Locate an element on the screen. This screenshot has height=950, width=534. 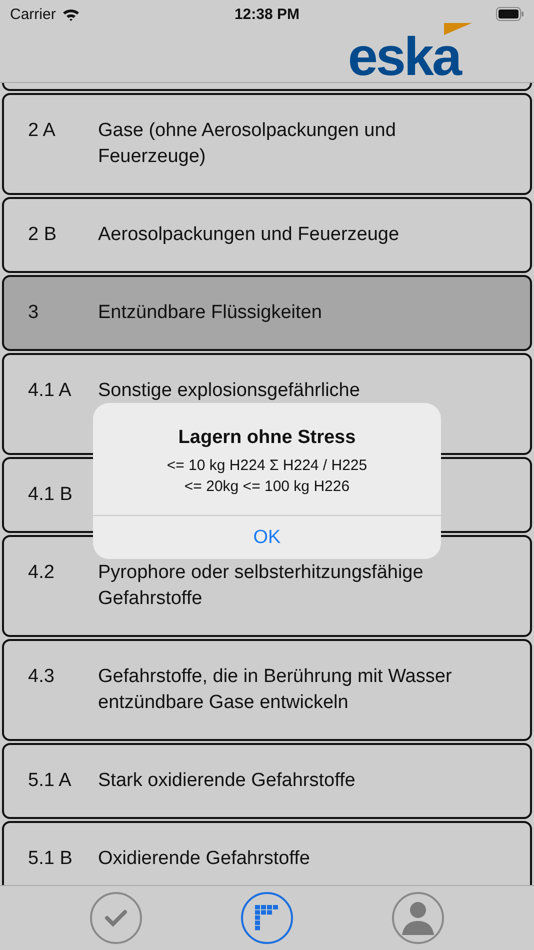
list-row: 5.1 A Stark oxidierende Gefahrstoffe is located at coordinates (267, 781).